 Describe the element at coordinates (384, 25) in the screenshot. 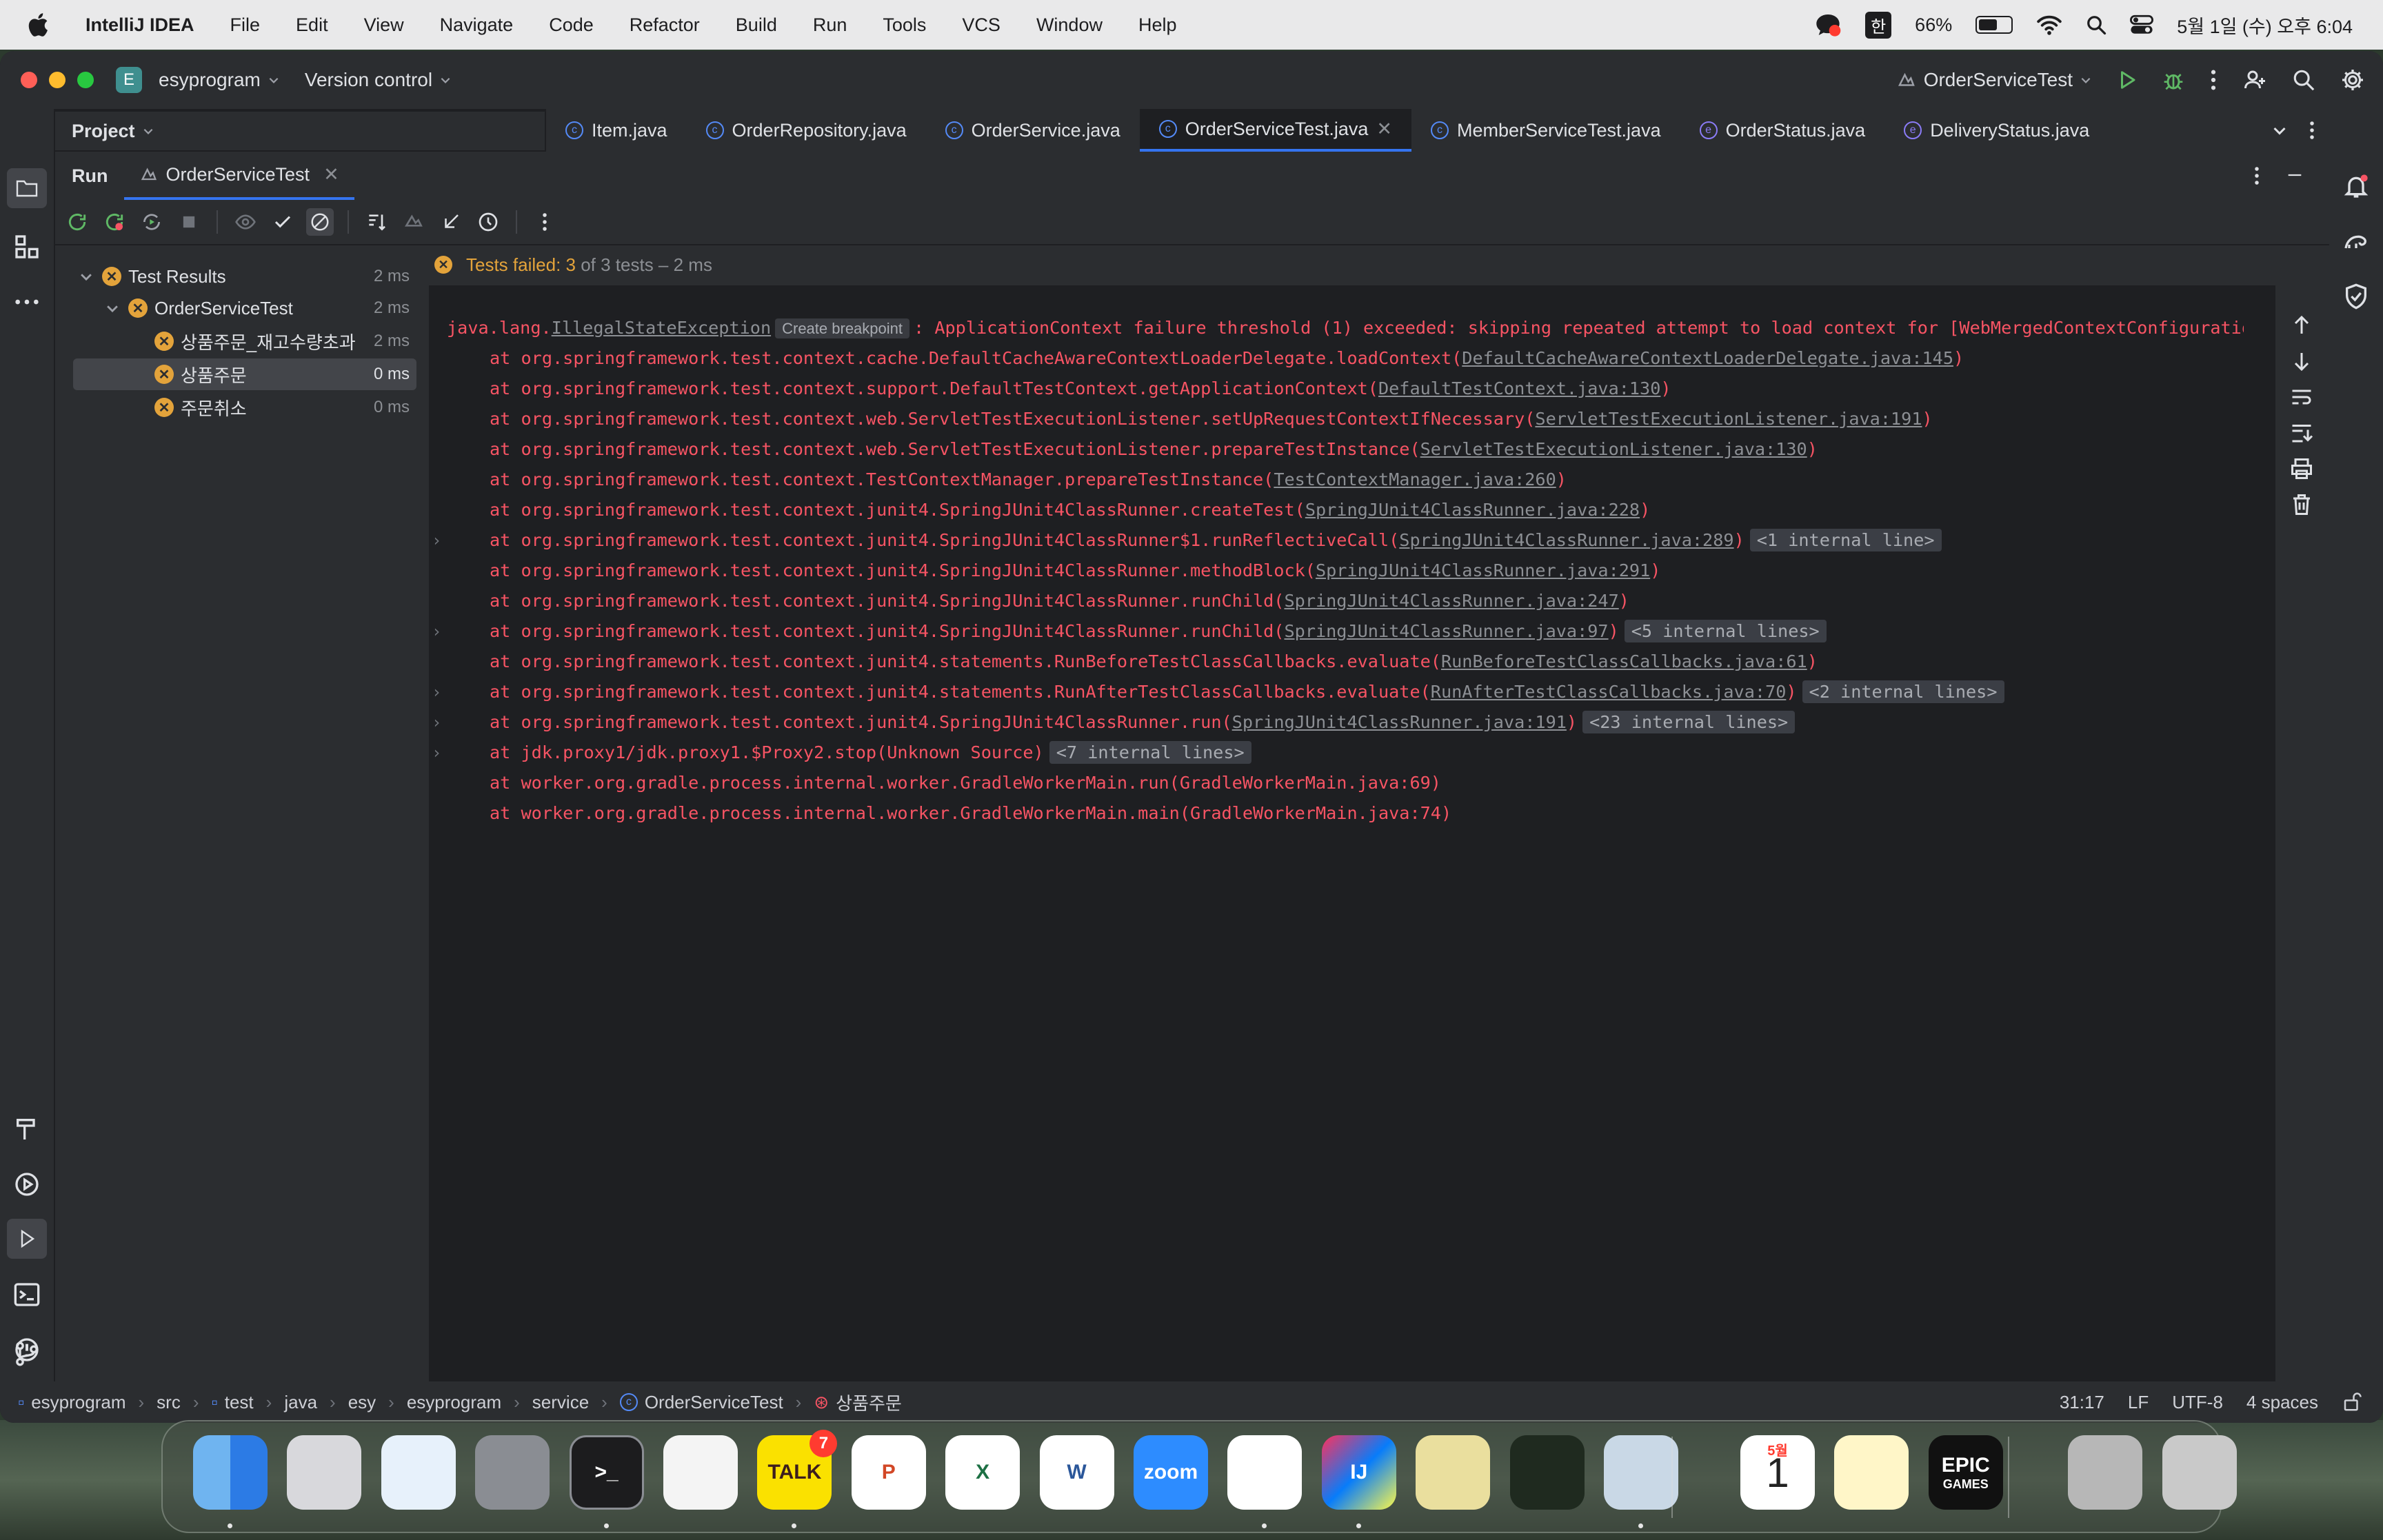

I see `menu-view: View` at that location.